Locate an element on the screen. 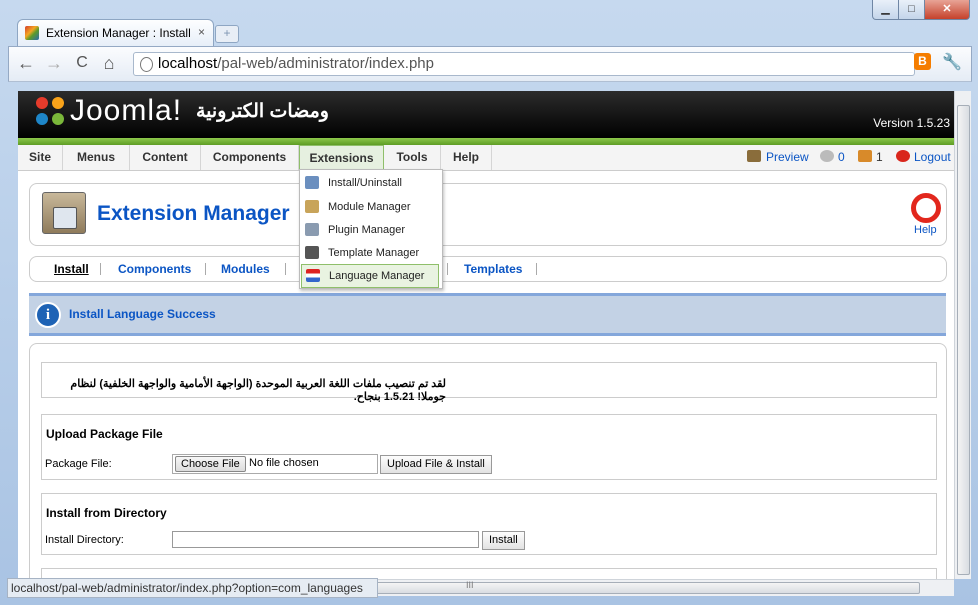  home-icon: ⌂ is located at coordinates (109, 63).